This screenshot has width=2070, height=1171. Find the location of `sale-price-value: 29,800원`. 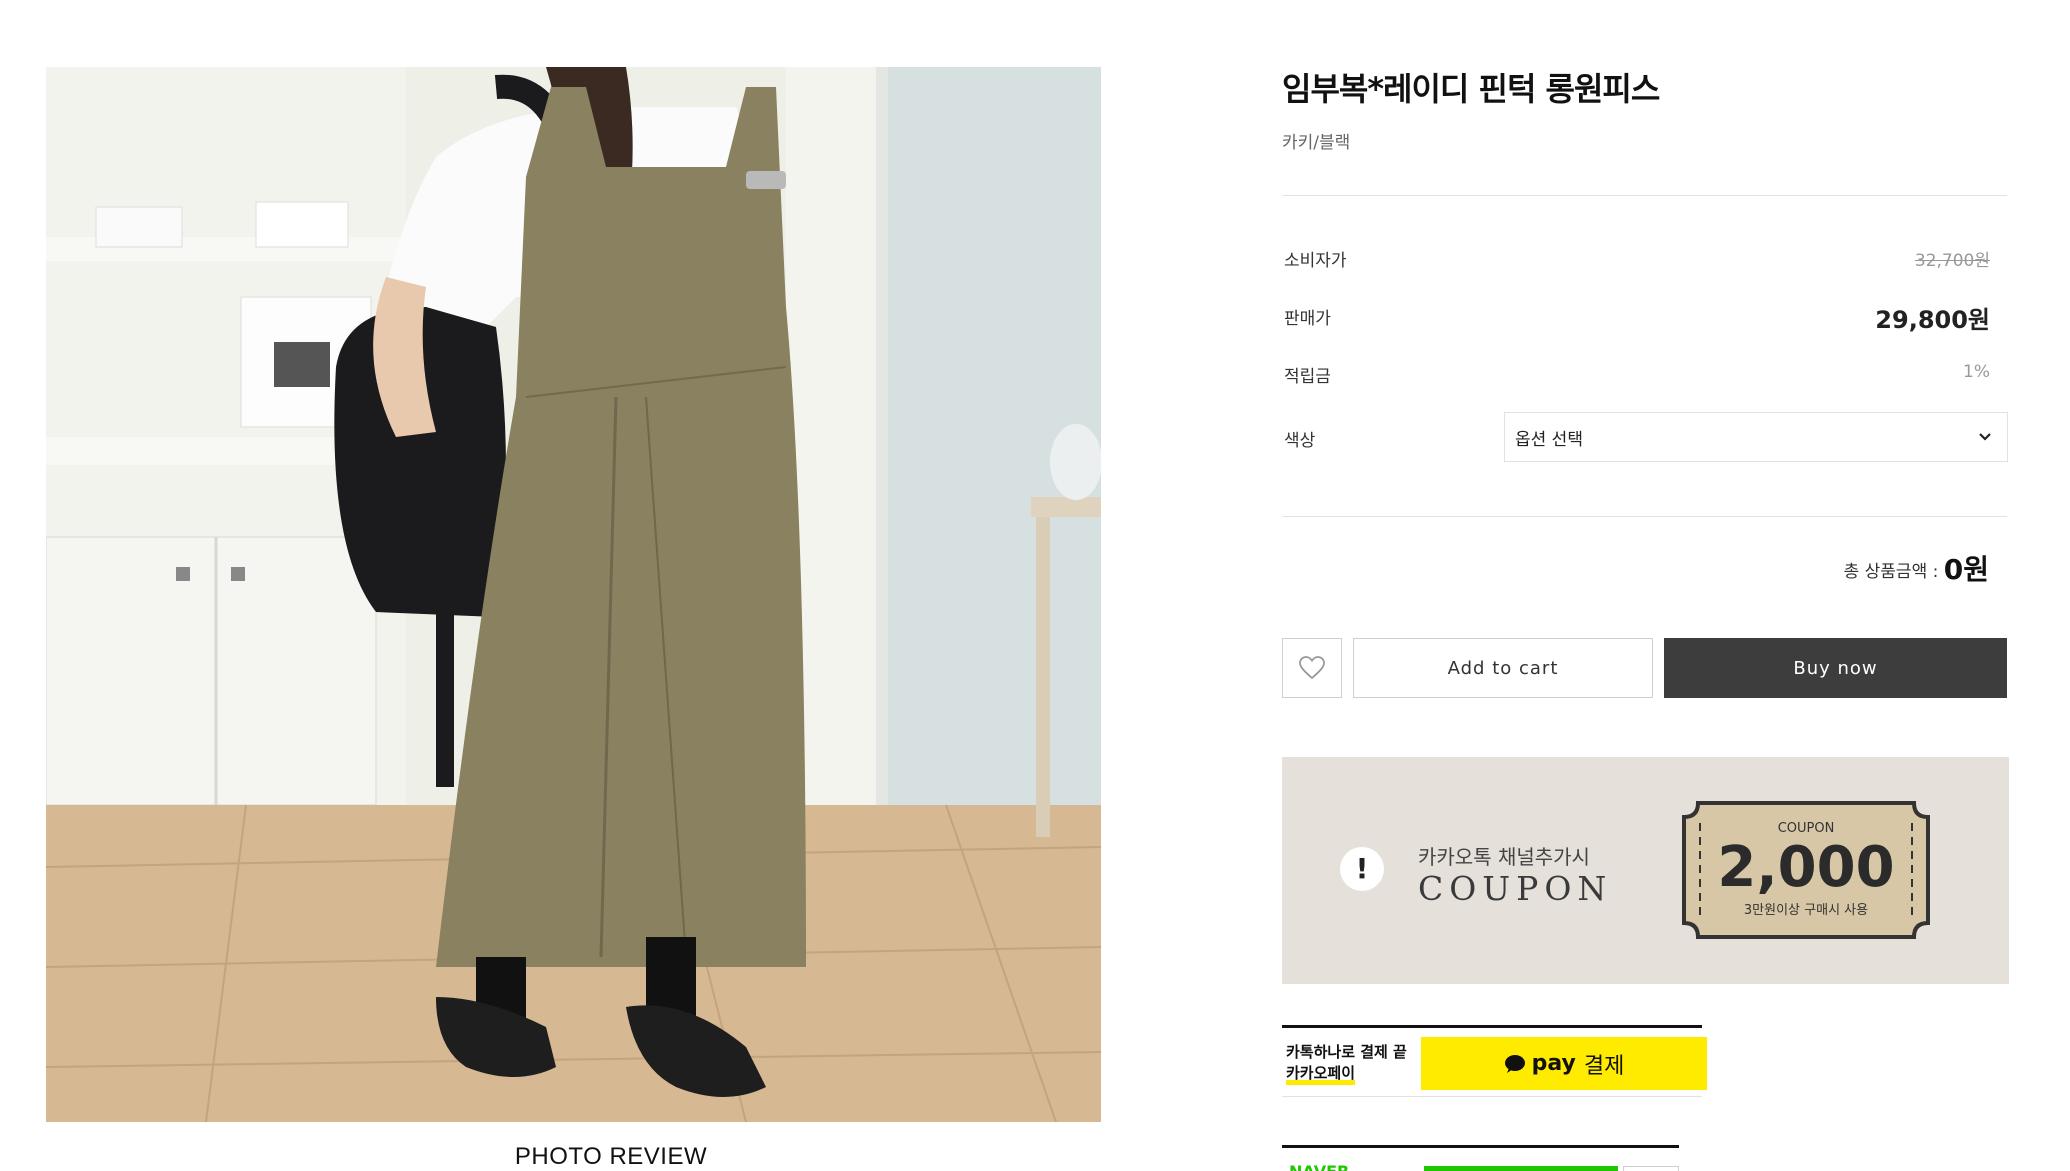

sale-price-value: 29,800원 is located at coordinates (1932, 320).